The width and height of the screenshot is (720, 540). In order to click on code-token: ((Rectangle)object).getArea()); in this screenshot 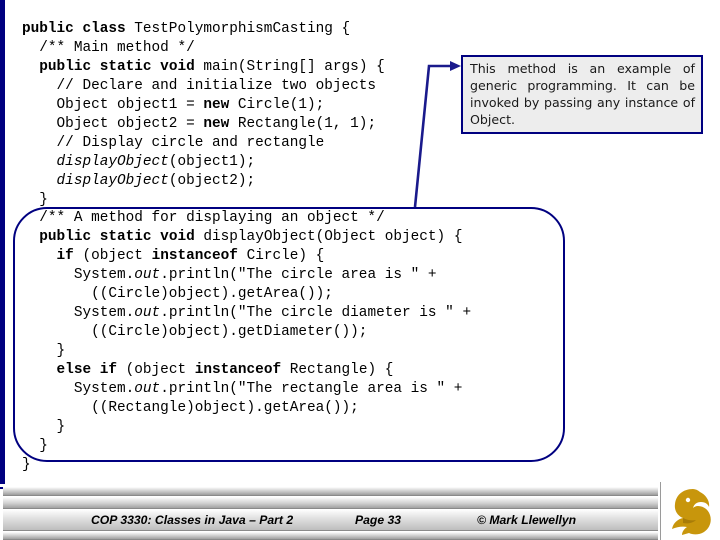, I will do `click(190, 408)`.